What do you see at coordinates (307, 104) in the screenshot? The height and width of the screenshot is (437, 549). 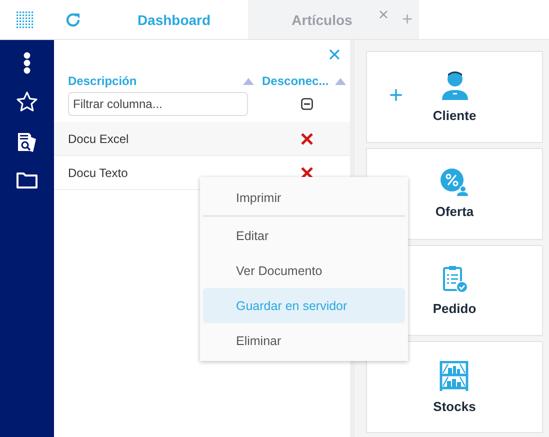 I see `filter-checkbox` at bounding box center [307, 104].